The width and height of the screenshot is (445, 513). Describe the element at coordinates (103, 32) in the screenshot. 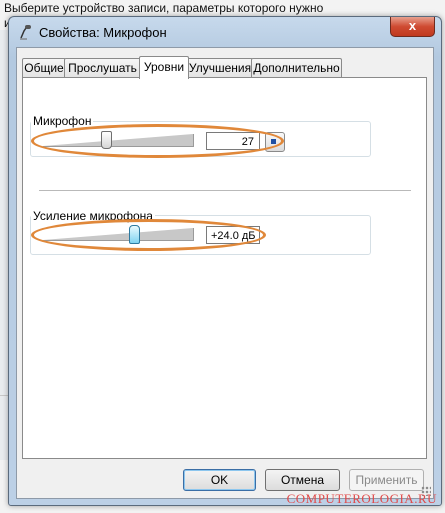

I see `dialog-title: Свойства: Микрофон` at that location.